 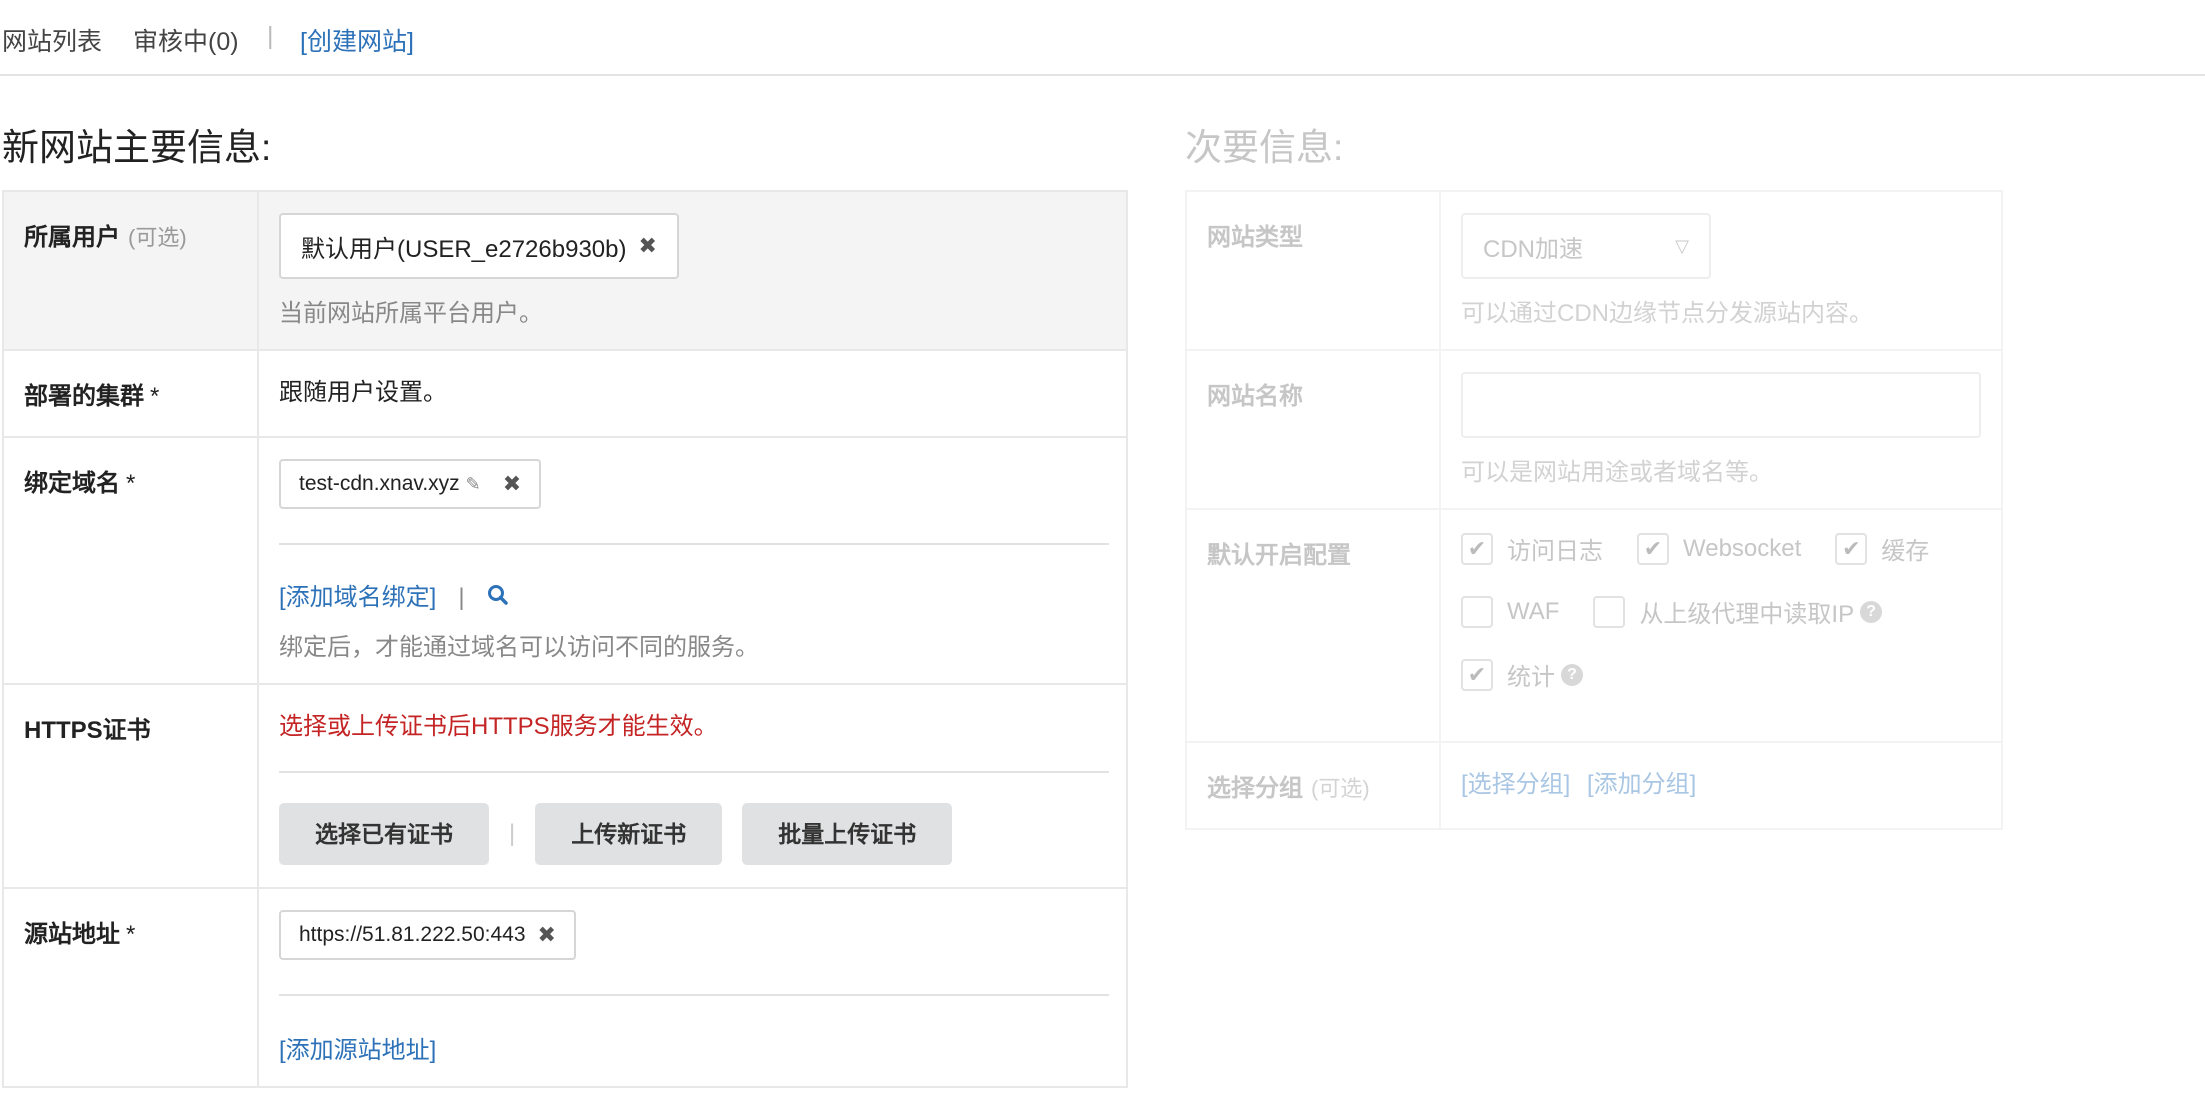 I want to click on select-group-link: [选择分组], so click(x=1515, y=784).